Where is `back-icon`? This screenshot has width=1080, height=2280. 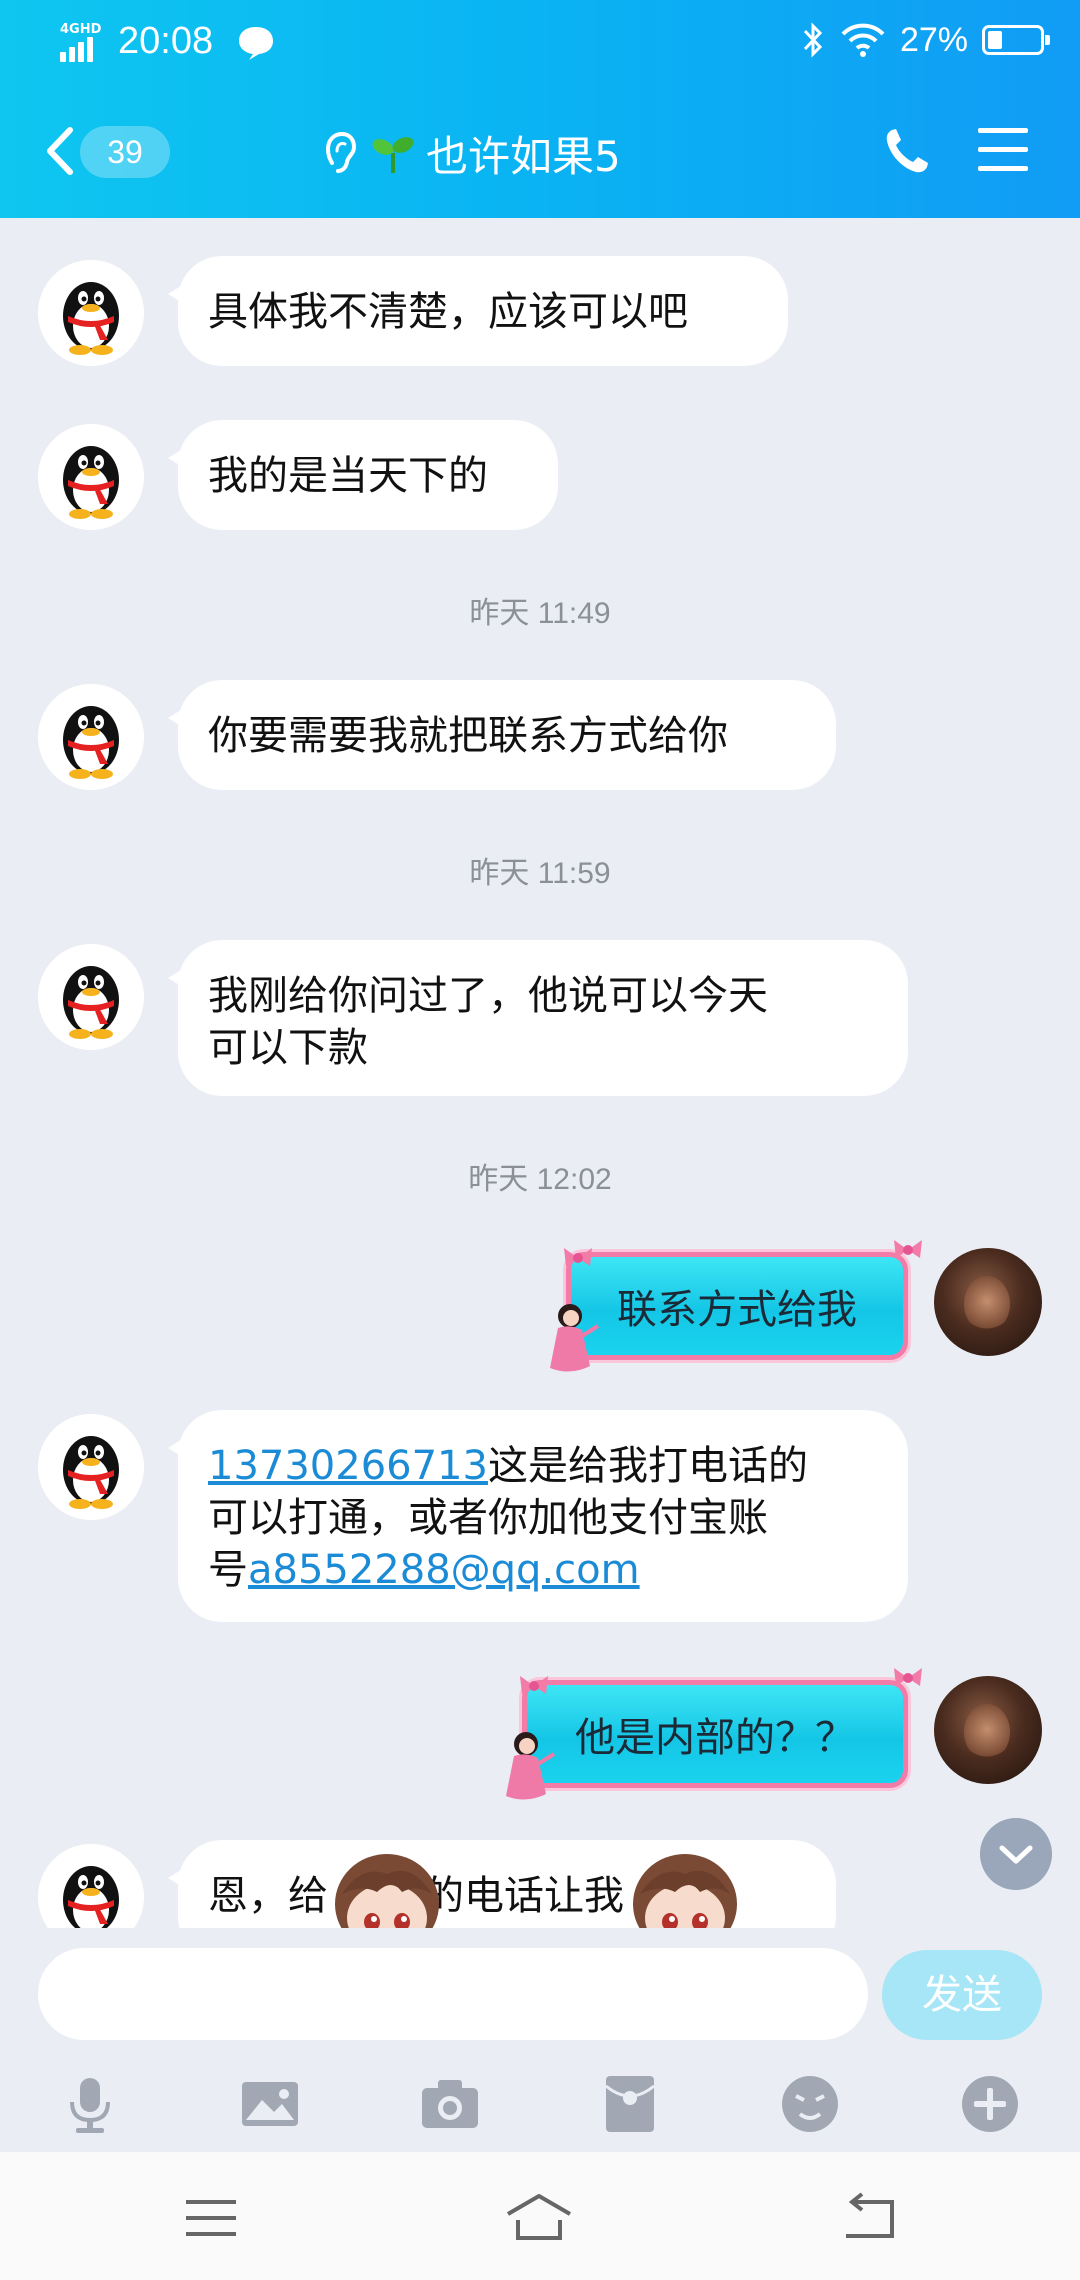 back-icon is located at coordinates (60, 151).